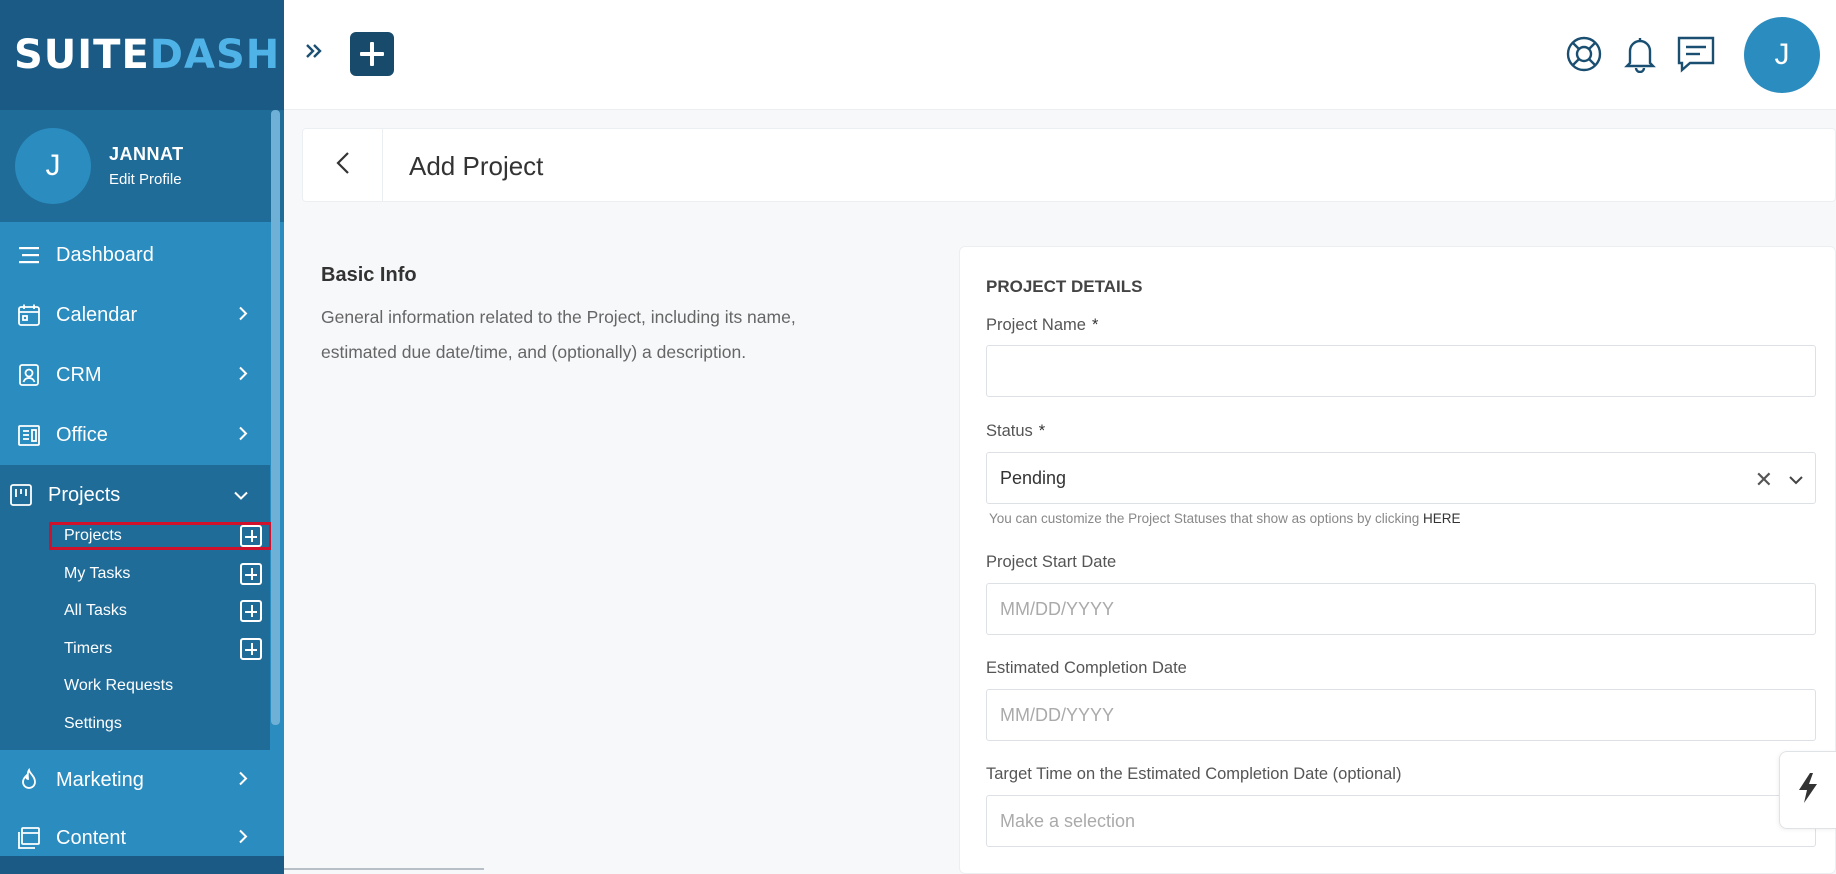  What do you see at coordinates (275, 417) in the screenshot?
I see `sidebar-scrollbar` at bounding box center [275, 417].